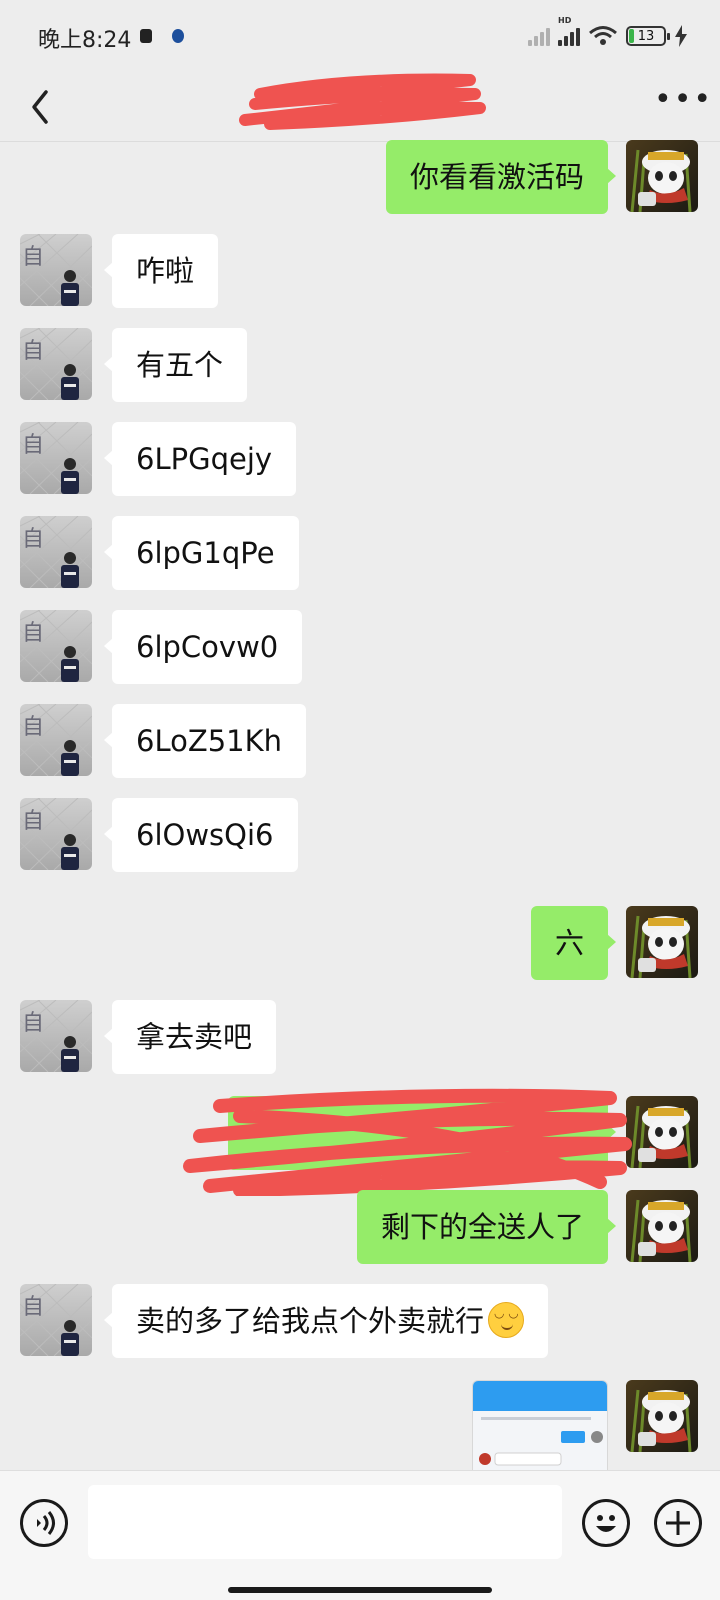 The image size is (720, 1600). What do you see at coordinates (362, 101) in the screenshot?
I see `redacted-contact-name` at bounding box center [362, 101].